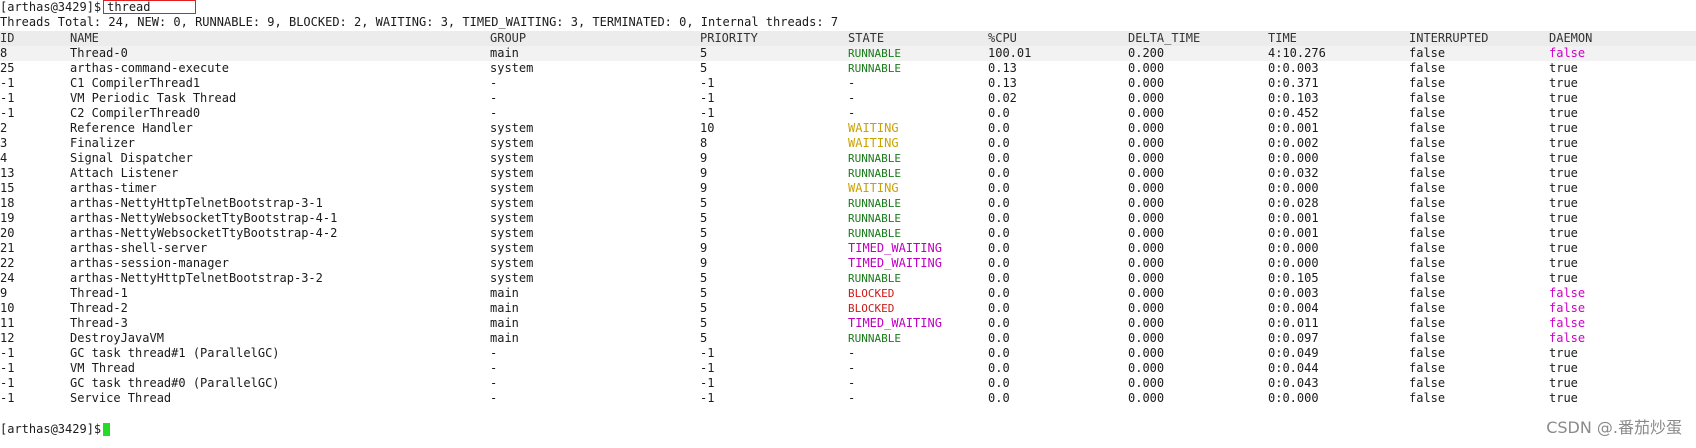  Describe the element at coordinates (1293, 308) in the screenshot. I see `cell-time: 0:0.004` at that location.